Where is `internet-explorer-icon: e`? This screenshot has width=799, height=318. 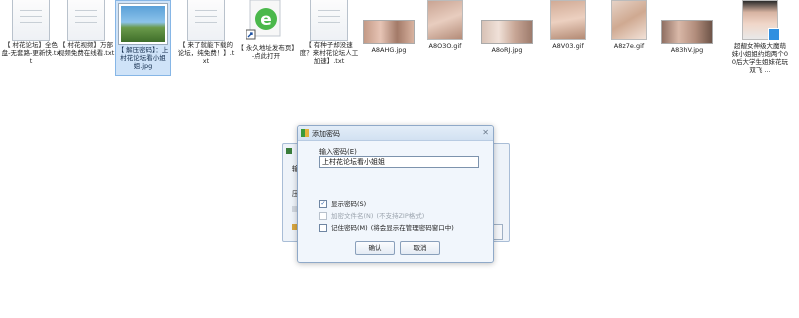
internet-explorer-icon: e is located at coordinates (265, 20).